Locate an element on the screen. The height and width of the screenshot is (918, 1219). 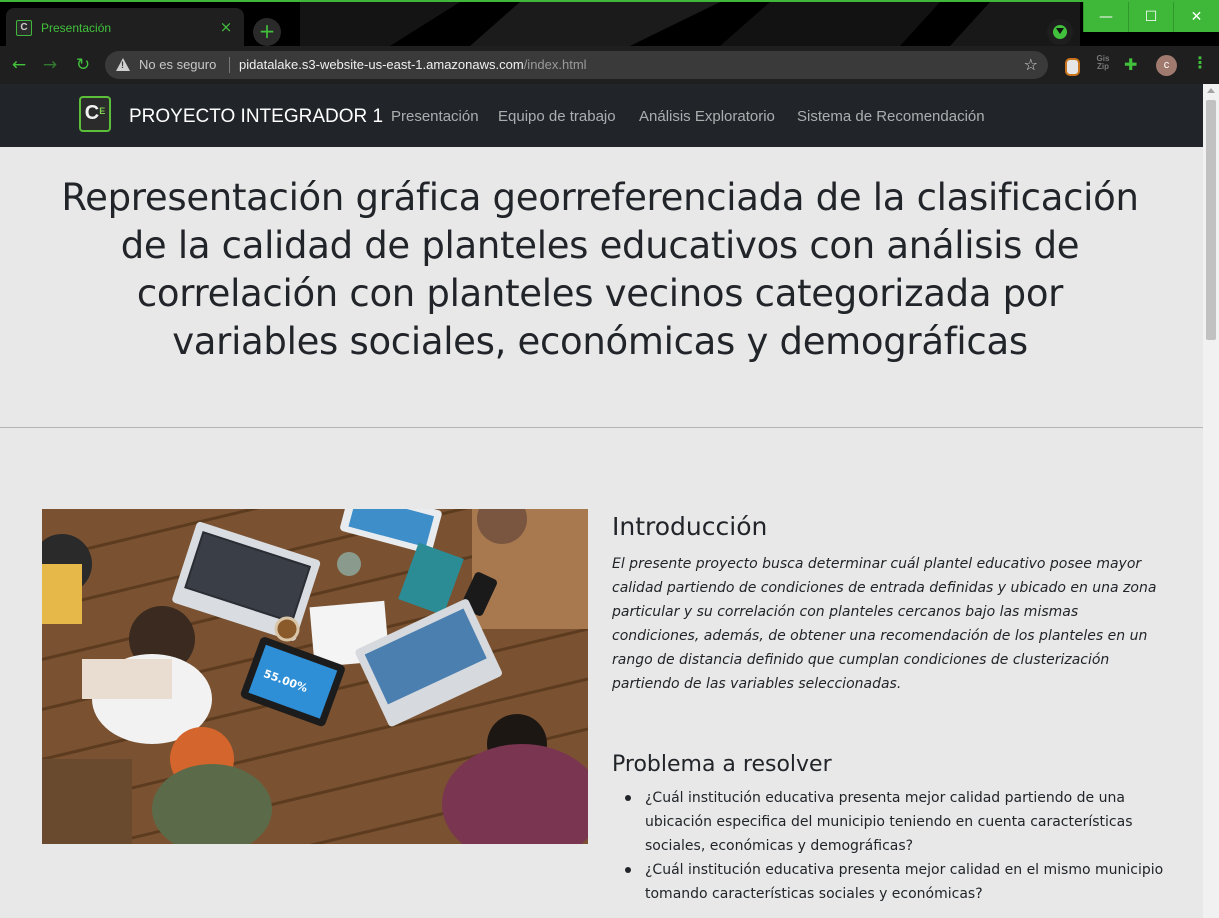
download-profile-icon is located at coordinates (1060, 32).